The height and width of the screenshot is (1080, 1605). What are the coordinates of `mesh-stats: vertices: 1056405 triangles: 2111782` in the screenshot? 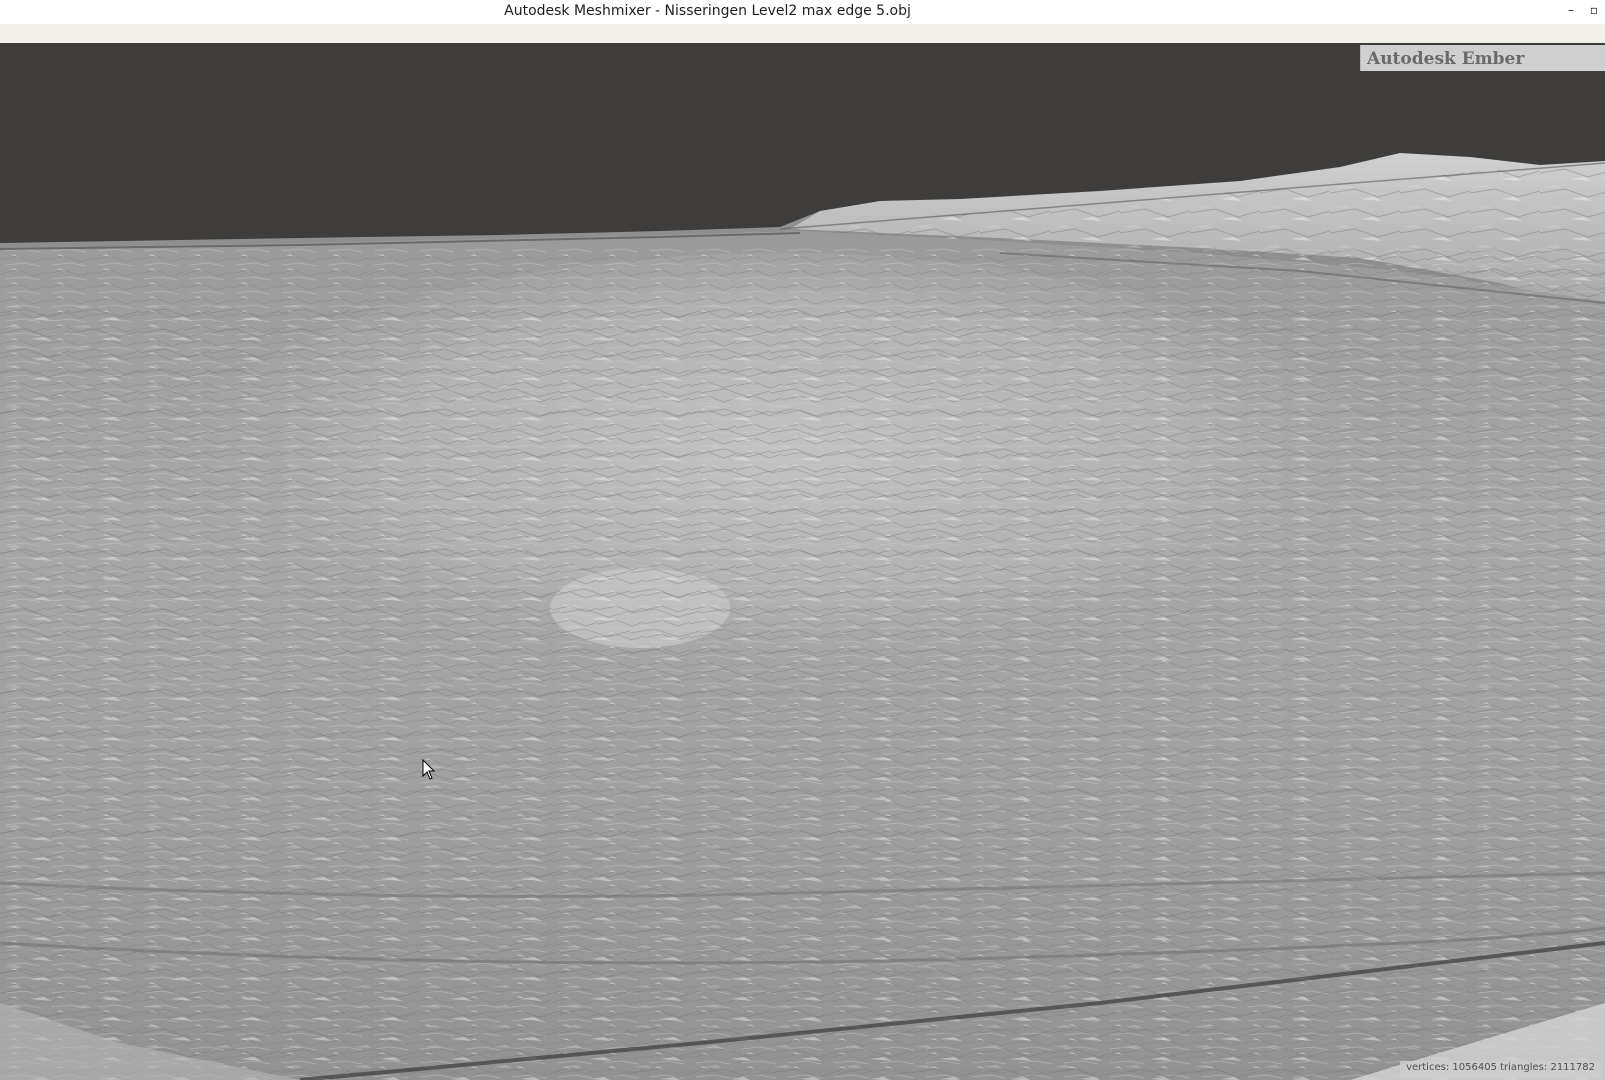 It's located at (1500, 1069).